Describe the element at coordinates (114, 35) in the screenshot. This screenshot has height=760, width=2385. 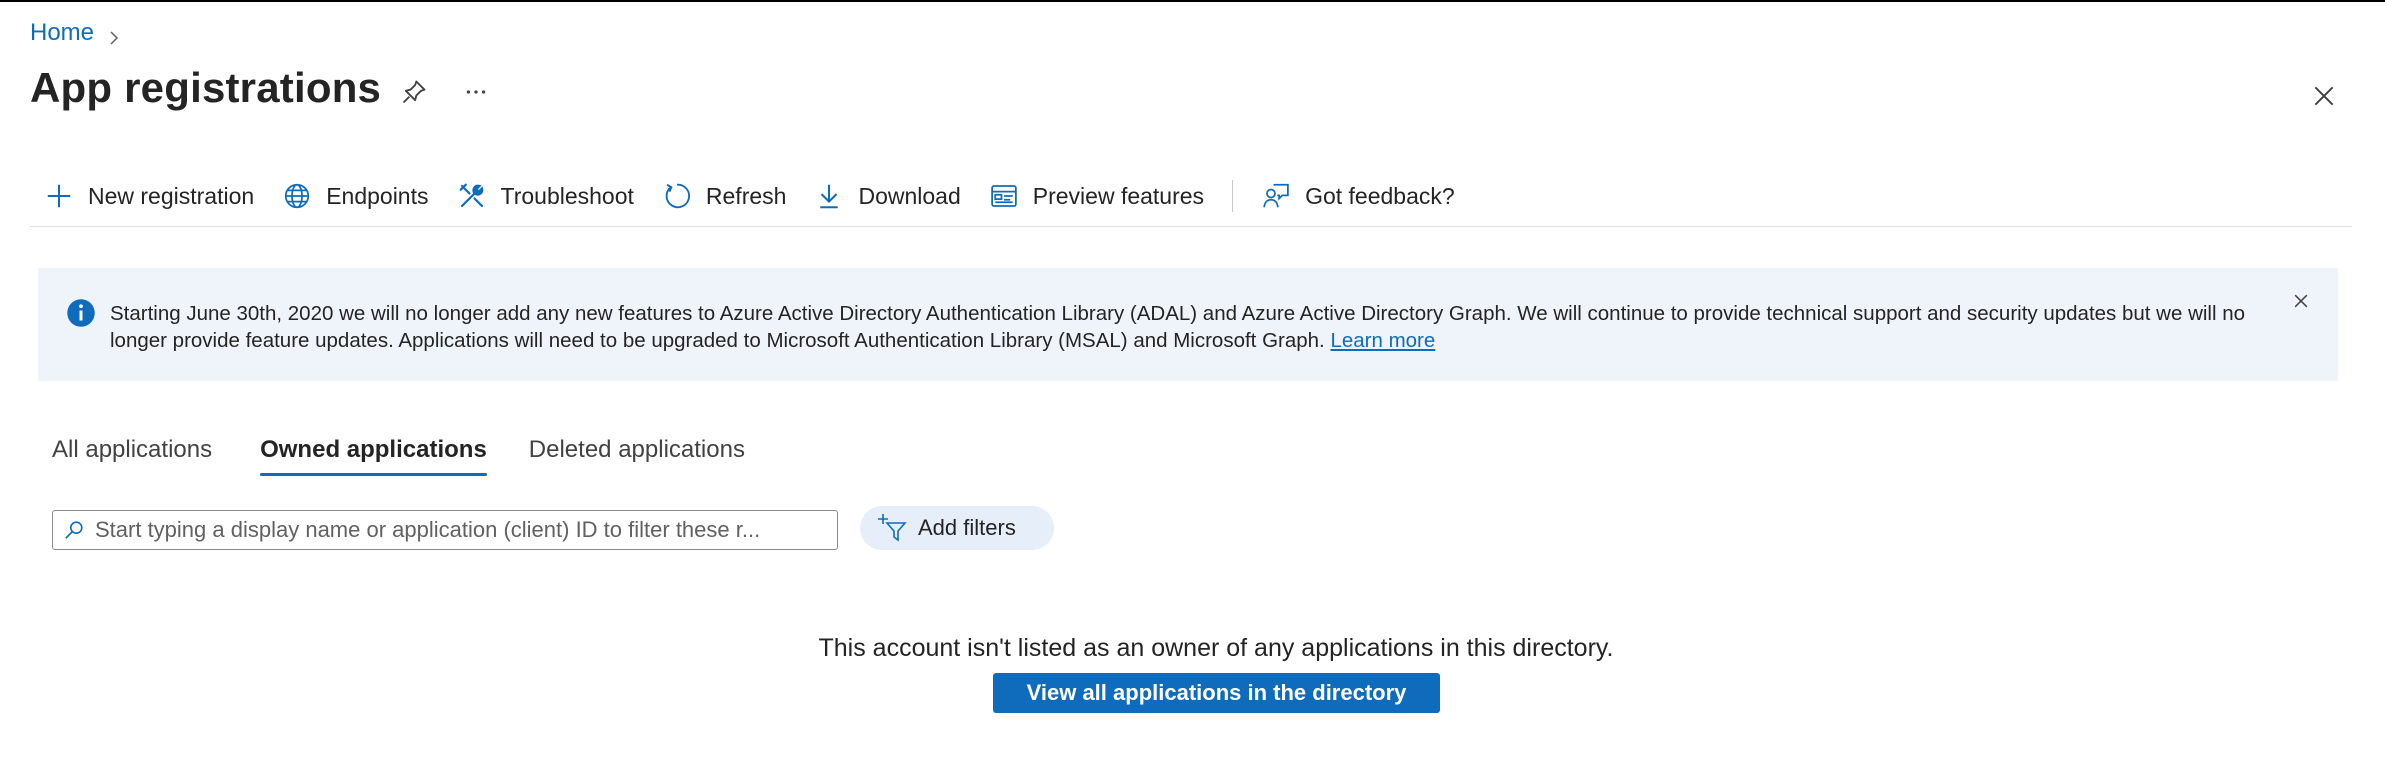
I see `chevron-right-icon` at that location.